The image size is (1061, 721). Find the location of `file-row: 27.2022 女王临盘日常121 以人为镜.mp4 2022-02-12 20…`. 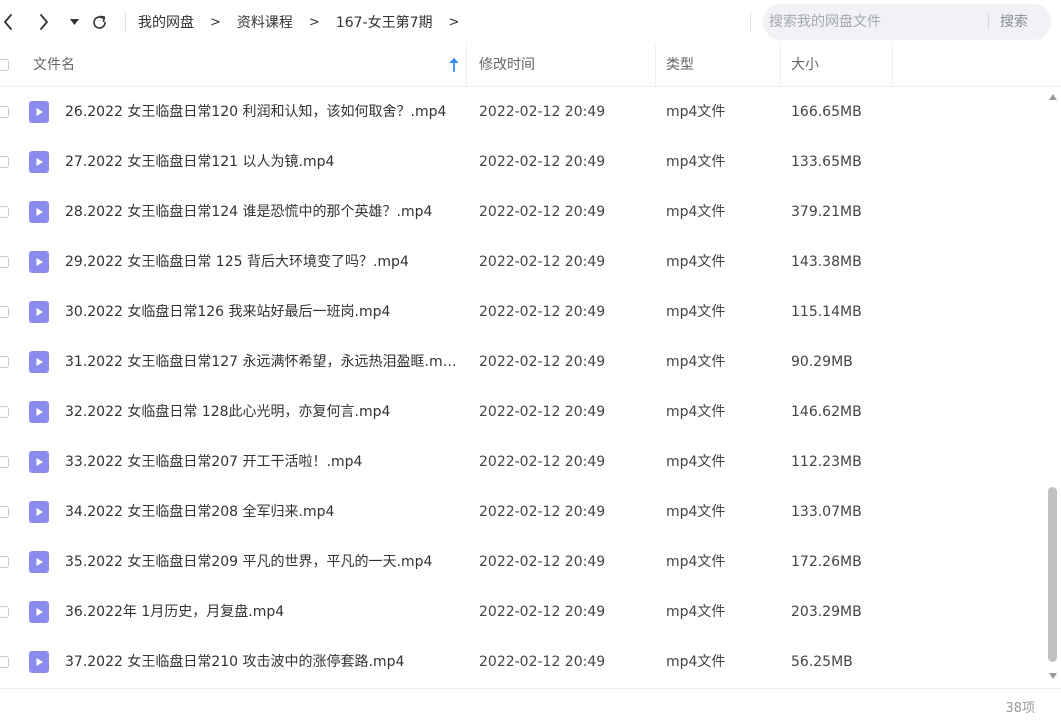

file-row: 27.2022 女王临盘日常121 以人为镜.mp4 2022-02-12 20… is located at coordinates (522, 162).